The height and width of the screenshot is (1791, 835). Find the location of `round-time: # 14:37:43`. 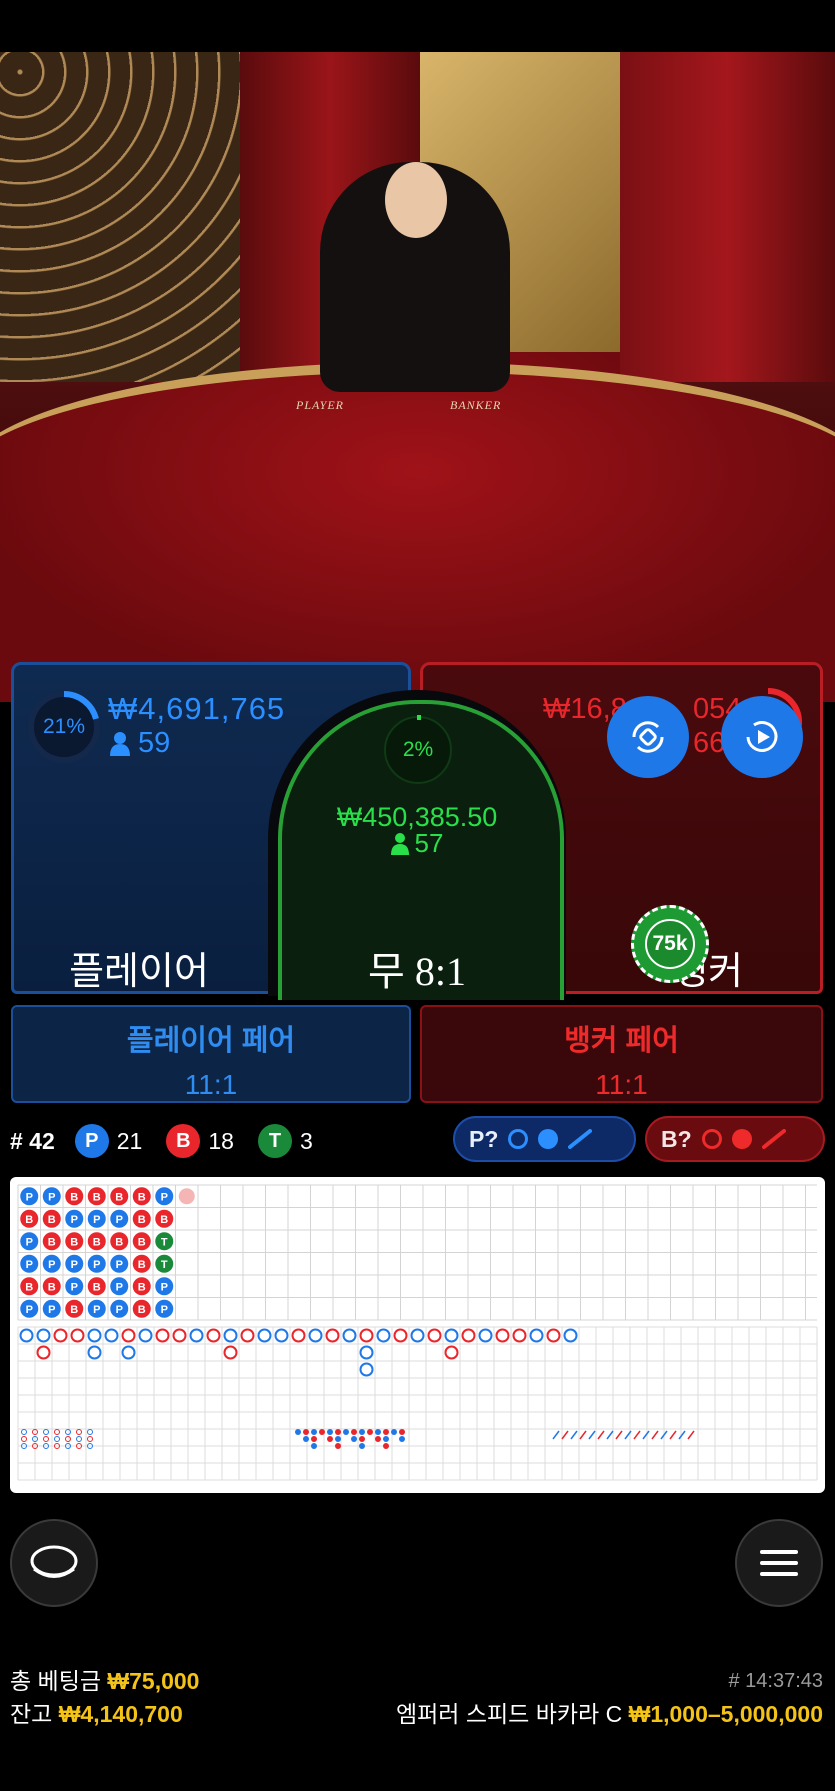

round-time: # 14:37:43 is located at coordinates (775, 1681).